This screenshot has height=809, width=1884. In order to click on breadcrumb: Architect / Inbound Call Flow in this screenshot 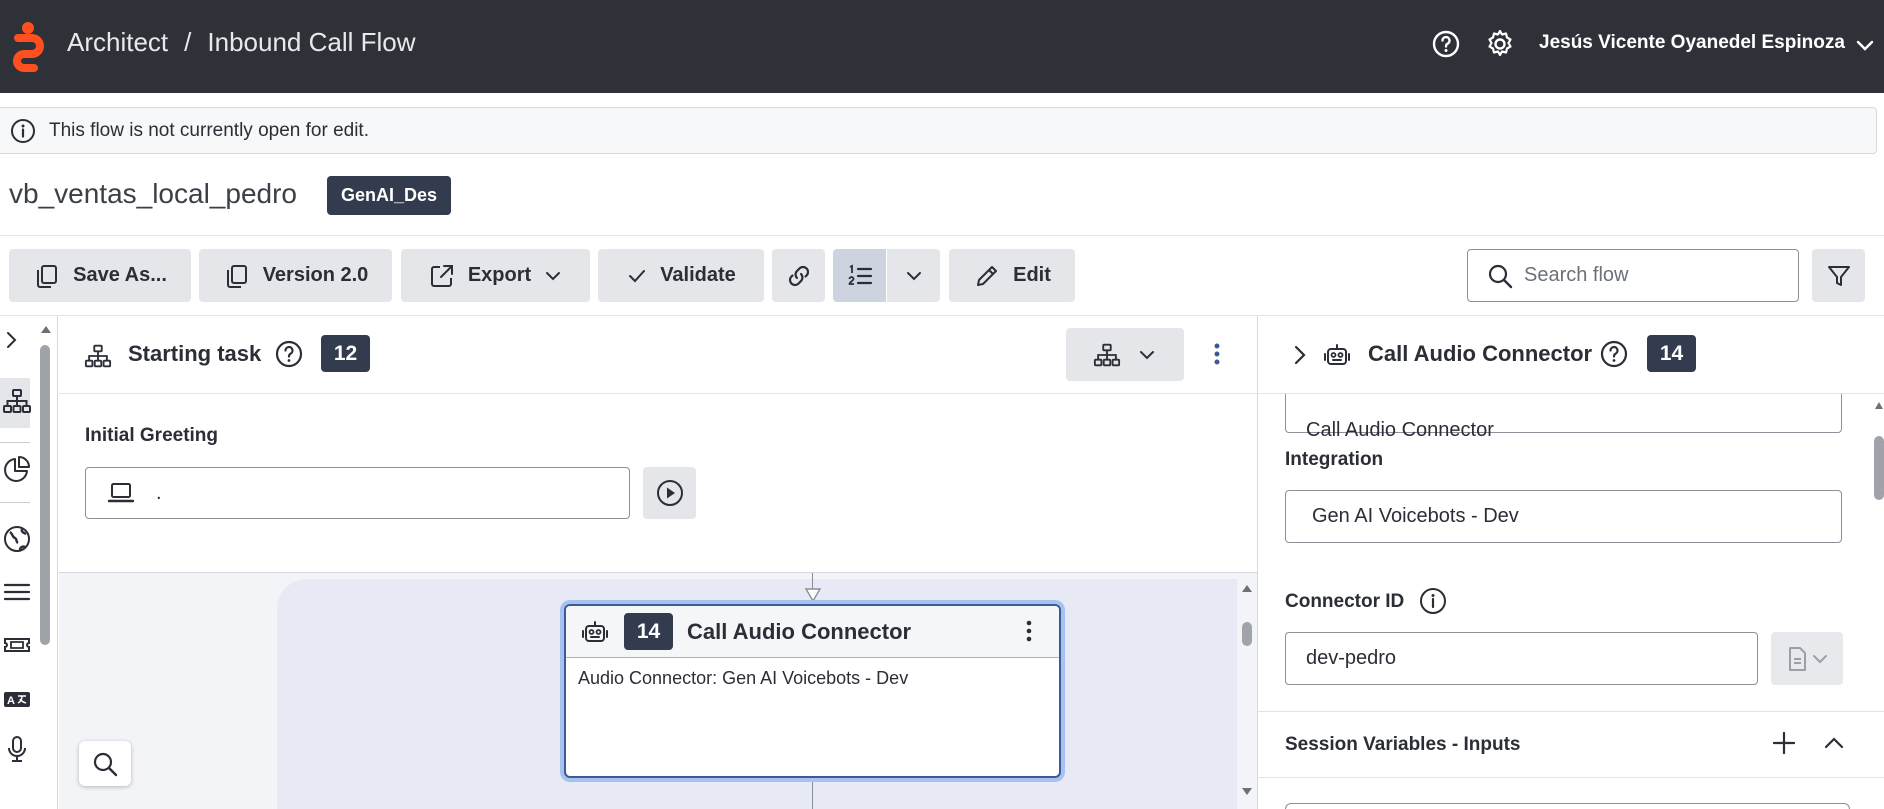, I will do `click(241, 42)`.